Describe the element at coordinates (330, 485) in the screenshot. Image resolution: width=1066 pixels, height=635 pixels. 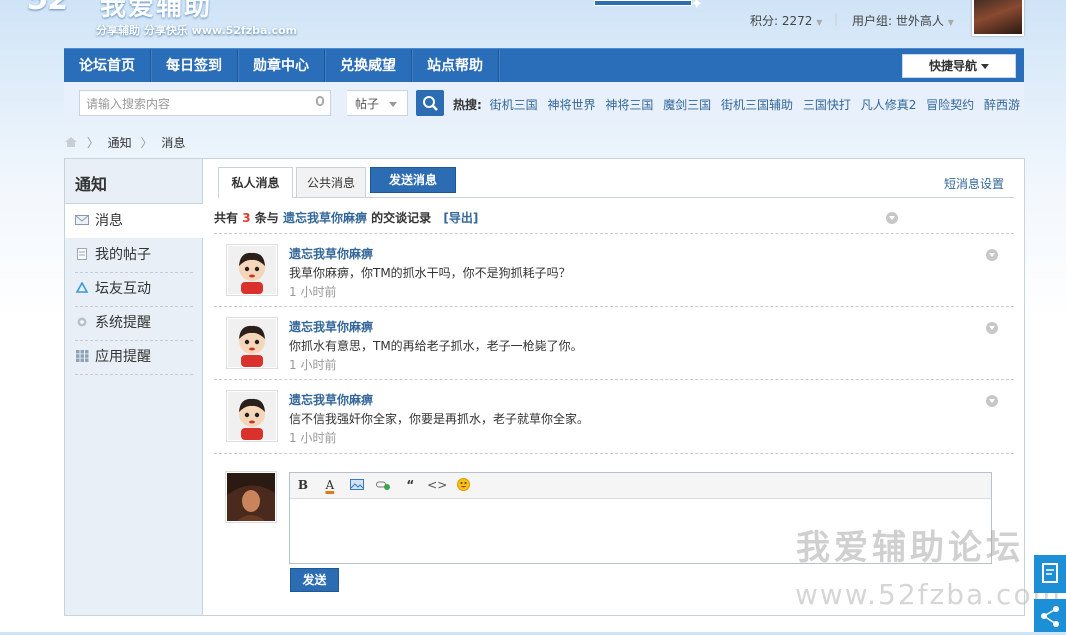
I see `font-color-button: A` at that location.